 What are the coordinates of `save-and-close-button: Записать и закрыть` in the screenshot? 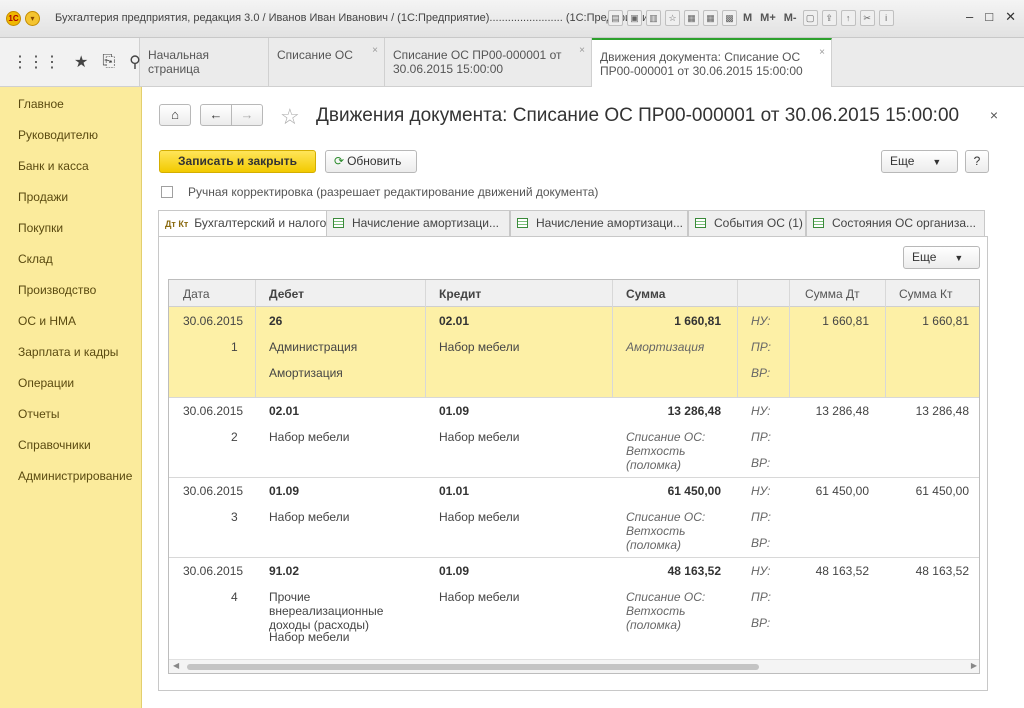 It's located at (237, 161).